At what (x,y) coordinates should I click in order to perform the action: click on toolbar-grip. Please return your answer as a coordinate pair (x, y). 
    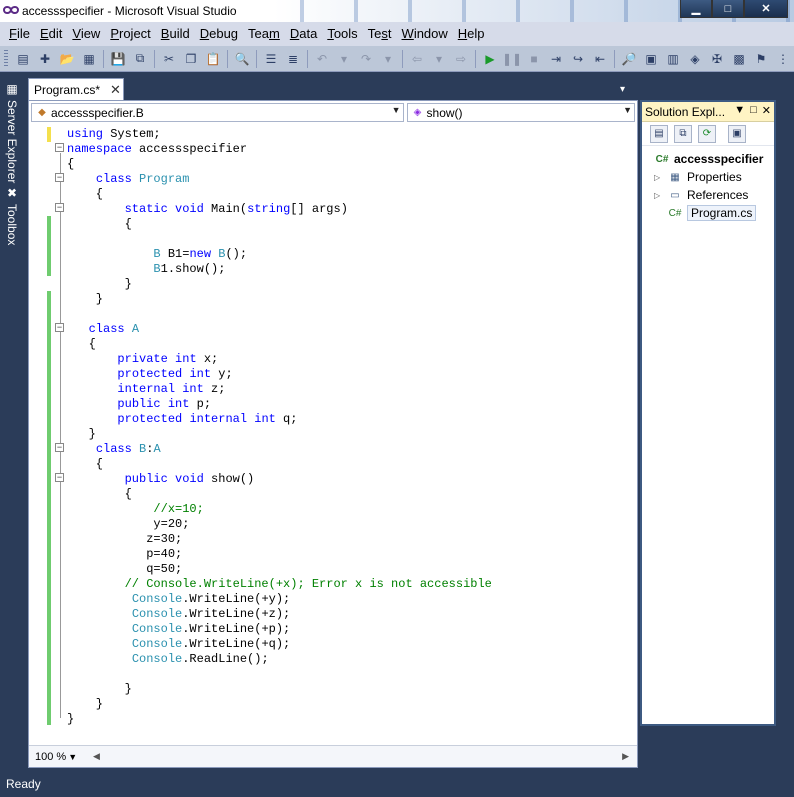
    Looking at the image, I should click on (6, 58).